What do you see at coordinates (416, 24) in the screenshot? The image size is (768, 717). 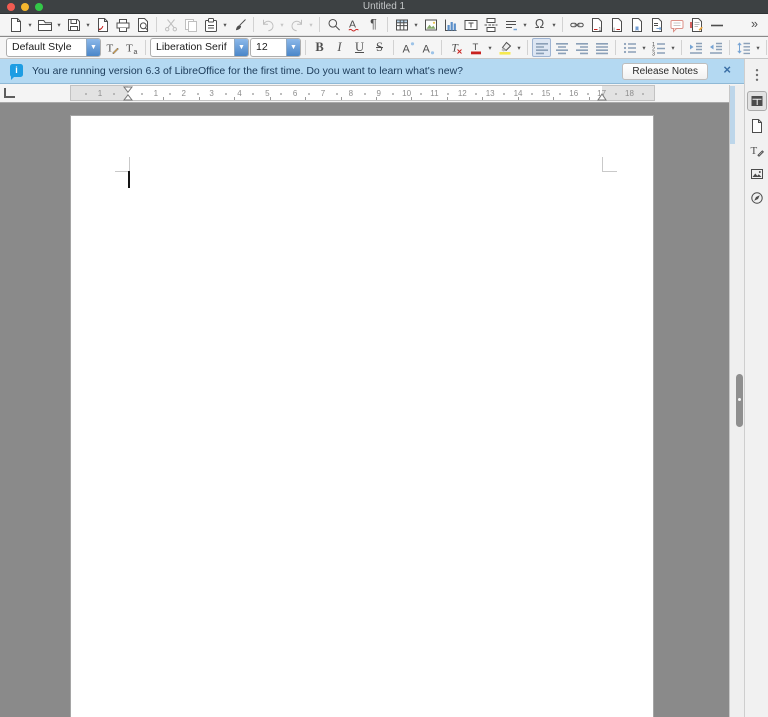 I see `insert-table-dropdown: ▾` at bounding box center [416, 24].